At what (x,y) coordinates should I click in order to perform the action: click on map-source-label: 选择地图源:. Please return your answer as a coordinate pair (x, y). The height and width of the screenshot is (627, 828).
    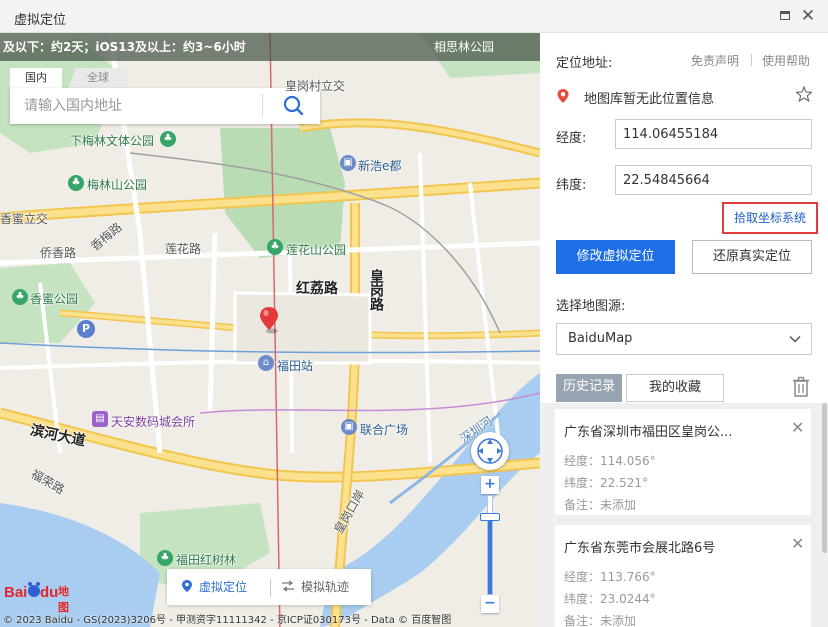
    Looking at the image, I should click on (591, 306).